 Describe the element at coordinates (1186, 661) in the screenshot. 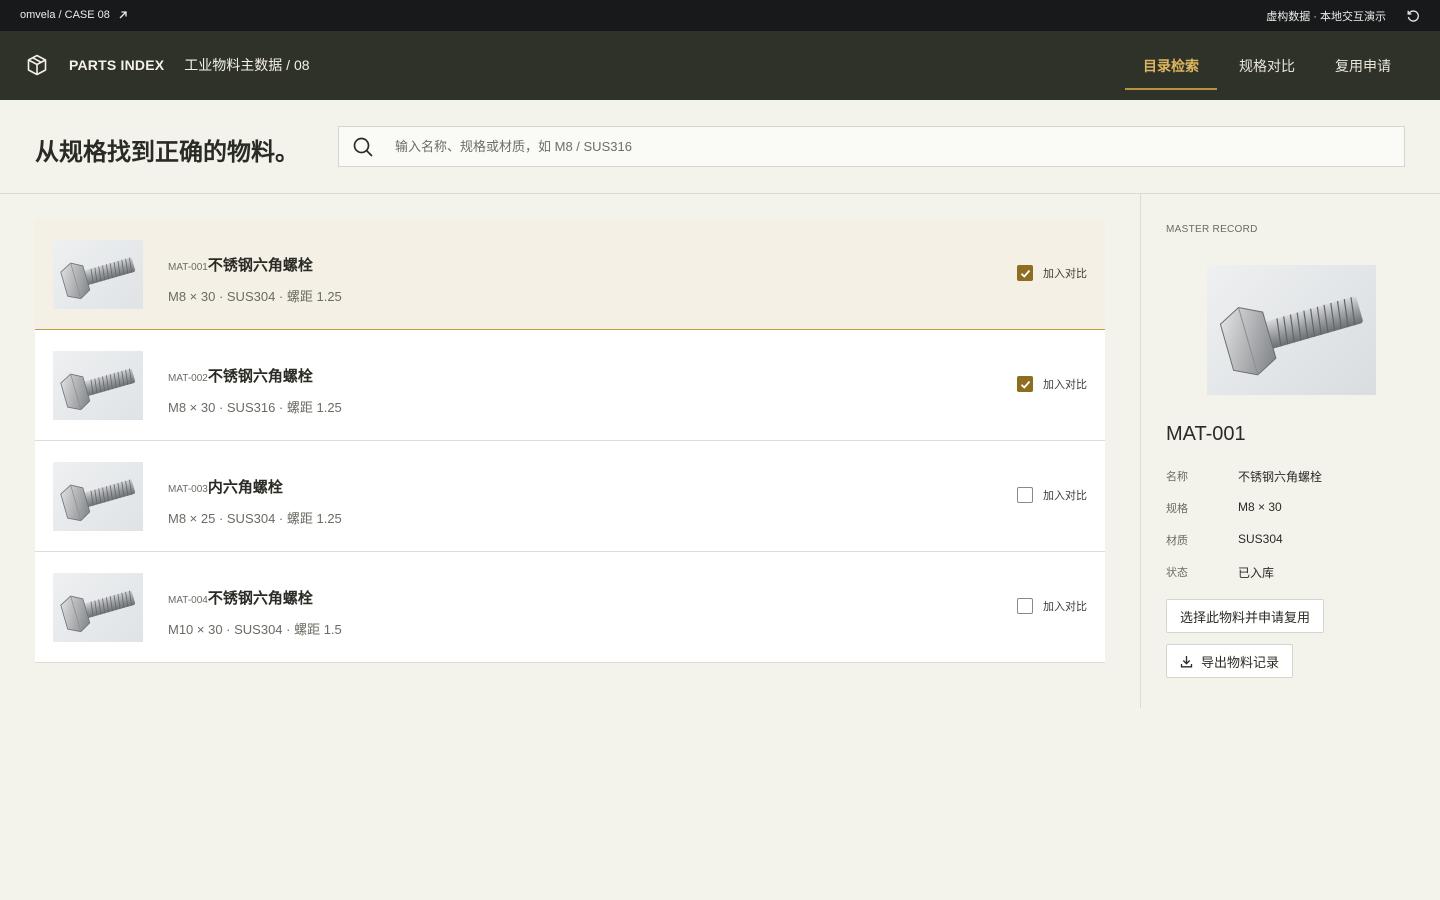

I see `download-icon` at that location.